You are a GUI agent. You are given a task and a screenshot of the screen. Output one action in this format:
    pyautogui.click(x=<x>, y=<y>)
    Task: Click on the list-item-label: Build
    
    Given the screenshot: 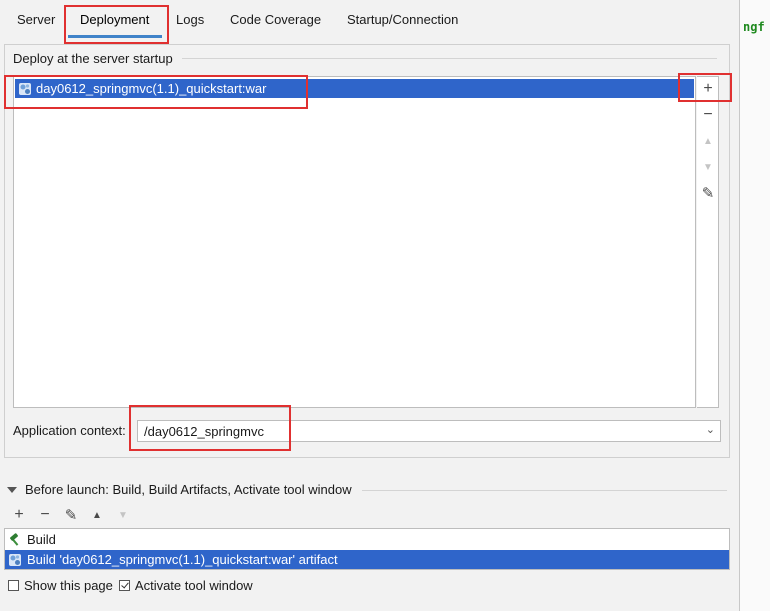 What is the action you would take?
    pyautogui.click(x=41, y=539)
    